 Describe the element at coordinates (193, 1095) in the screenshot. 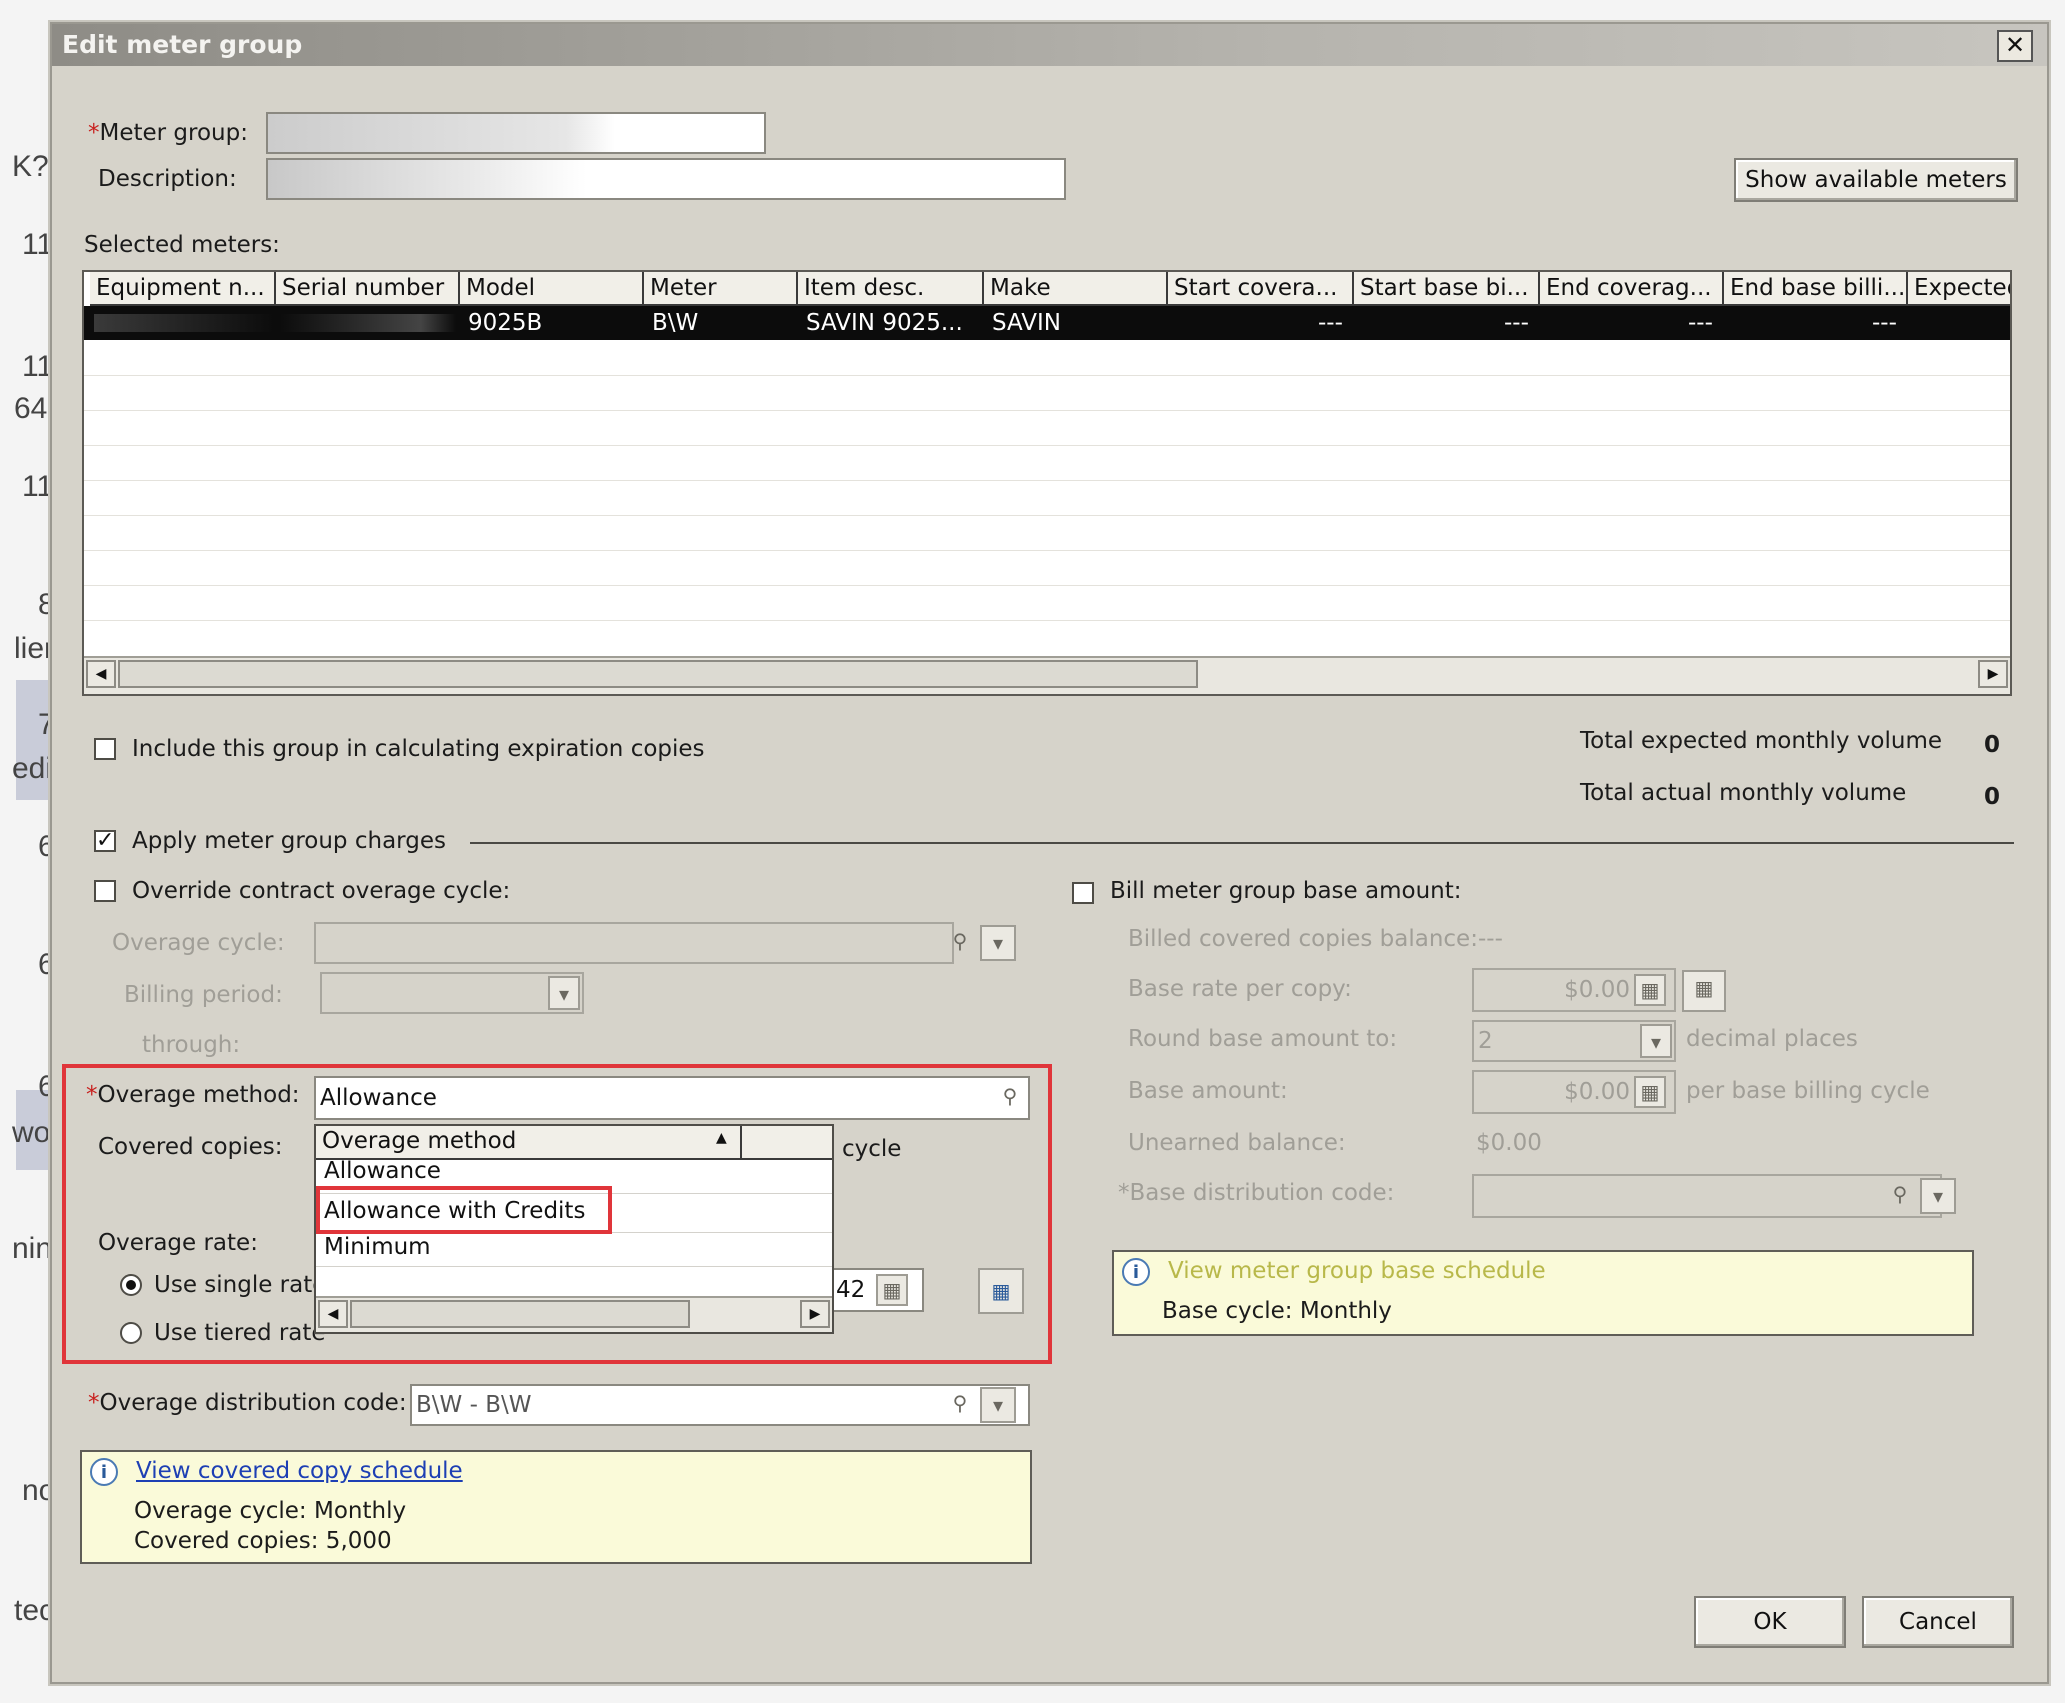

I see `overage-method-label: *Overage method:` at that location.